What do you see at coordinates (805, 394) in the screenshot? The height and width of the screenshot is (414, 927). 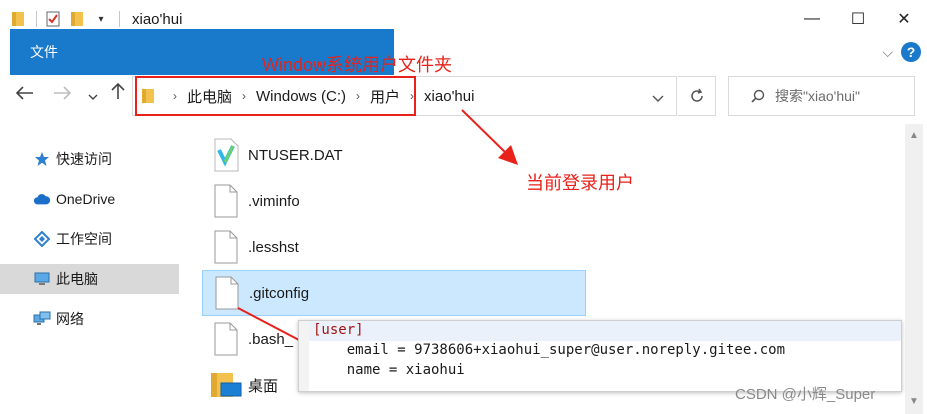 I see `watermark: CSDN @小辉_Super` at bounding box center [805, 394].